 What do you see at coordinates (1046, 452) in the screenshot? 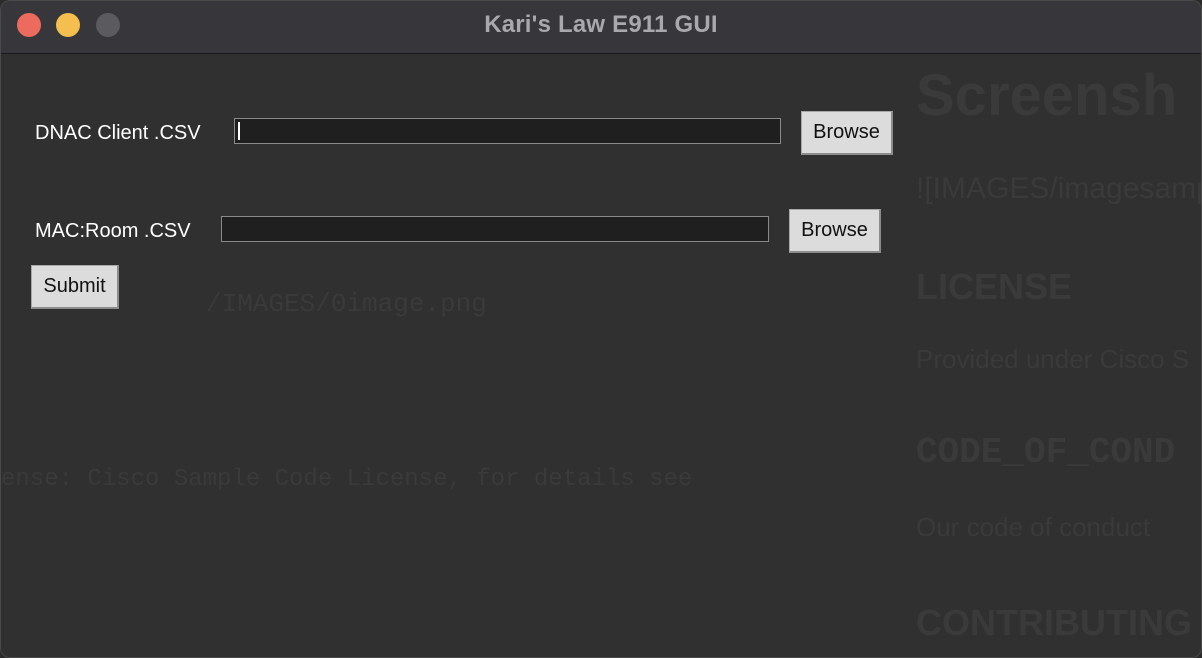
I see `background-text: CODE_OF_COND` at bounding box center [1046, 452].